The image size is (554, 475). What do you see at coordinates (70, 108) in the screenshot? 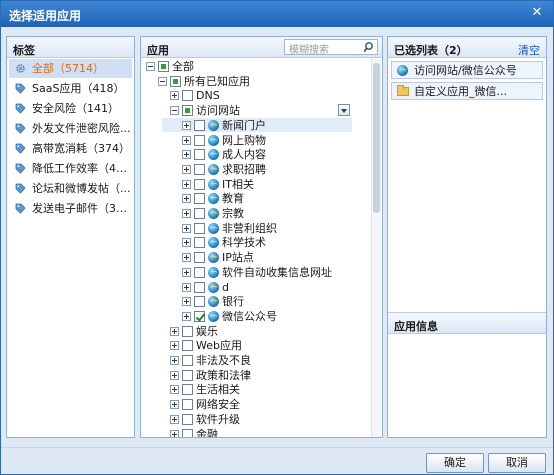
I see `tag-item: 安全风险（141）` at bounding box center [70, 108].